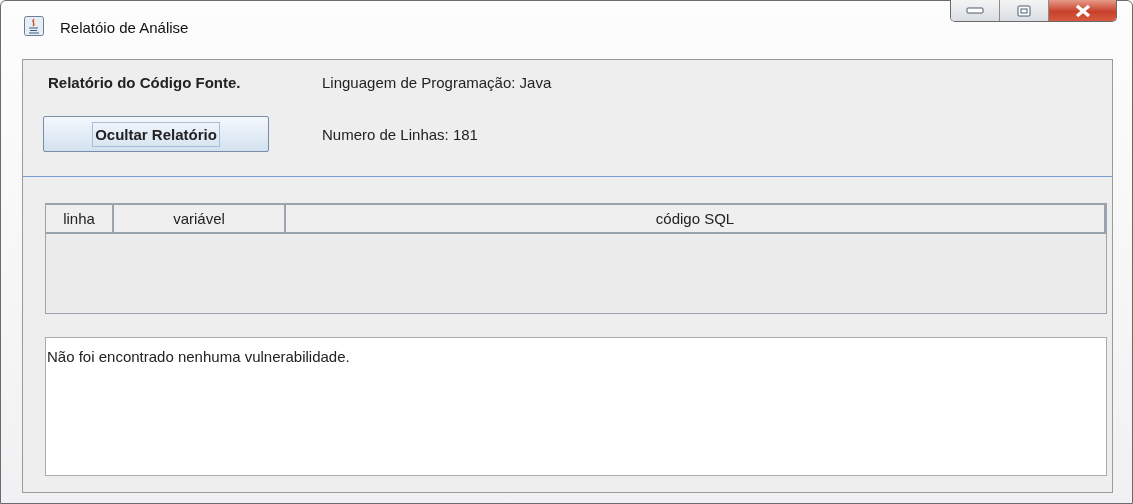 The height and width of the screenshot is (504, 1133). Describe the element at coordinates (156, 134) in the screenshot. I see `hide-report-button: Ocultar Relatório` at that location.